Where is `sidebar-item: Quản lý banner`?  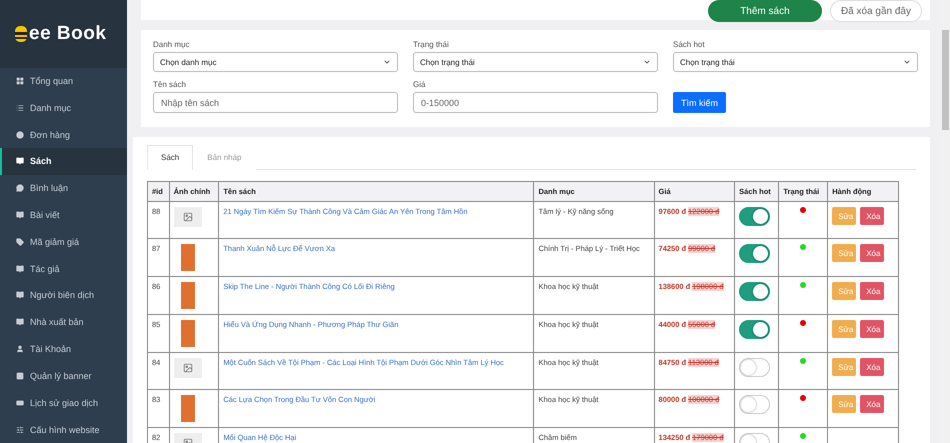 sidebar-item: Quản lý banner is located at coordinates (63, 376).